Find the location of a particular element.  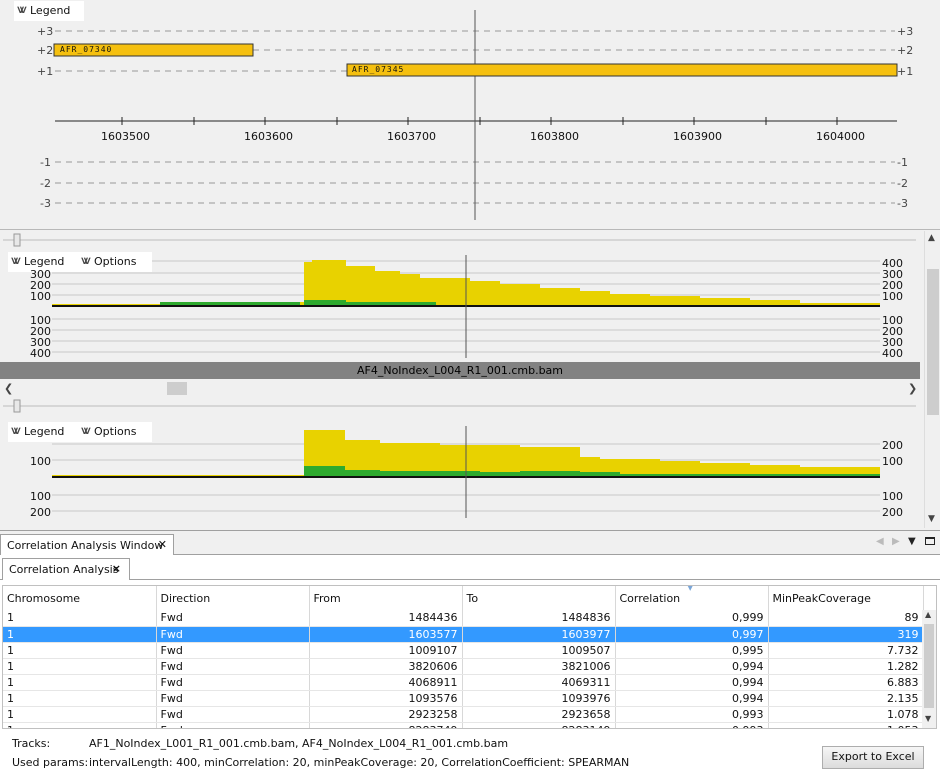

table-row: 1 Fwd 1009107 1009507 0,995 7.732 is located at coordinates (463, 650).